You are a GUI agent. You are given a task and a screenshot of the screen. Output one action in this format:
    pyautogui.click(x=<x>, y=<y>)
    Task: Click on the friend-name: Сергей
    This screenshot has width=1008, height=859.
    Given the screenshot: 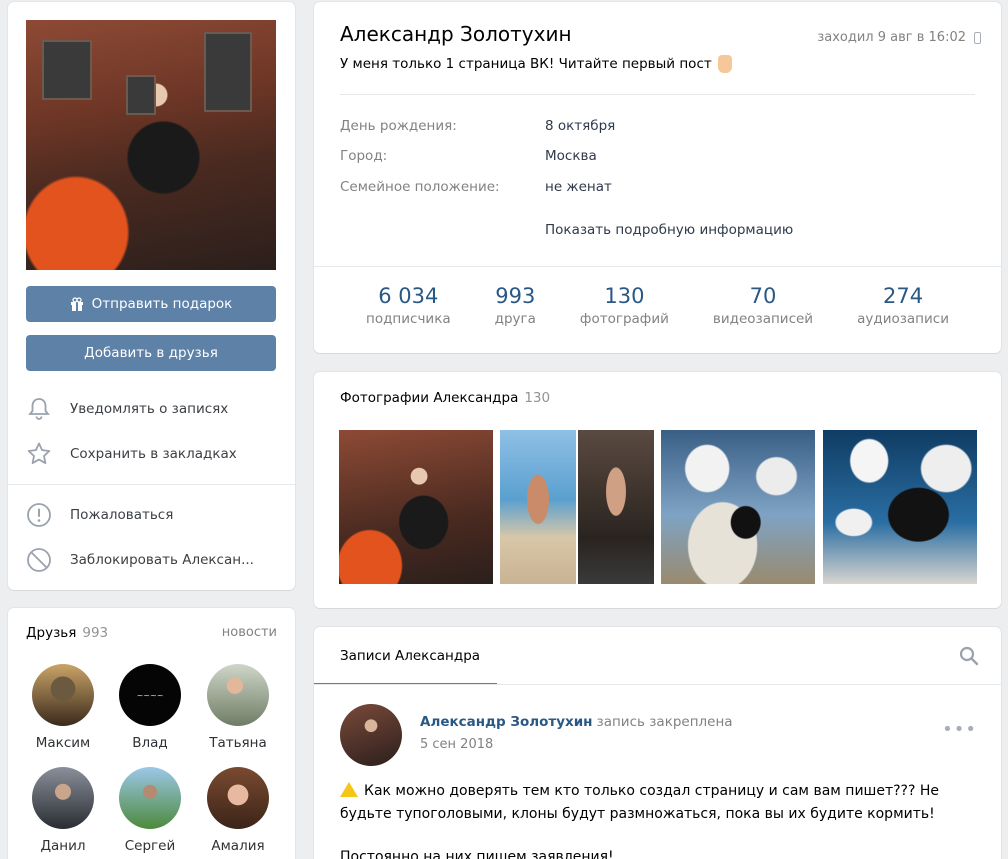 What is the action you would take?
    pyautogui.click(x=150, y=846)
    